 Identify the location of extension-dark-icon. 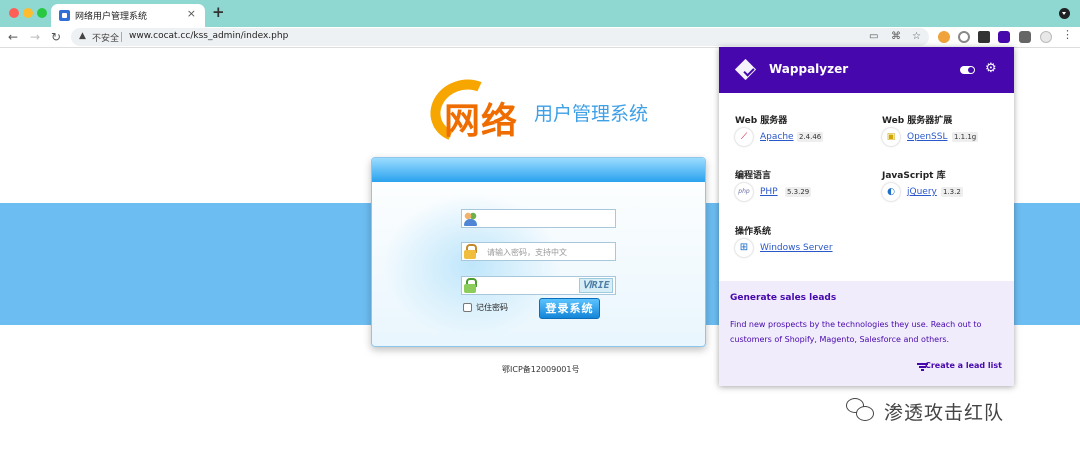
(984, 37).